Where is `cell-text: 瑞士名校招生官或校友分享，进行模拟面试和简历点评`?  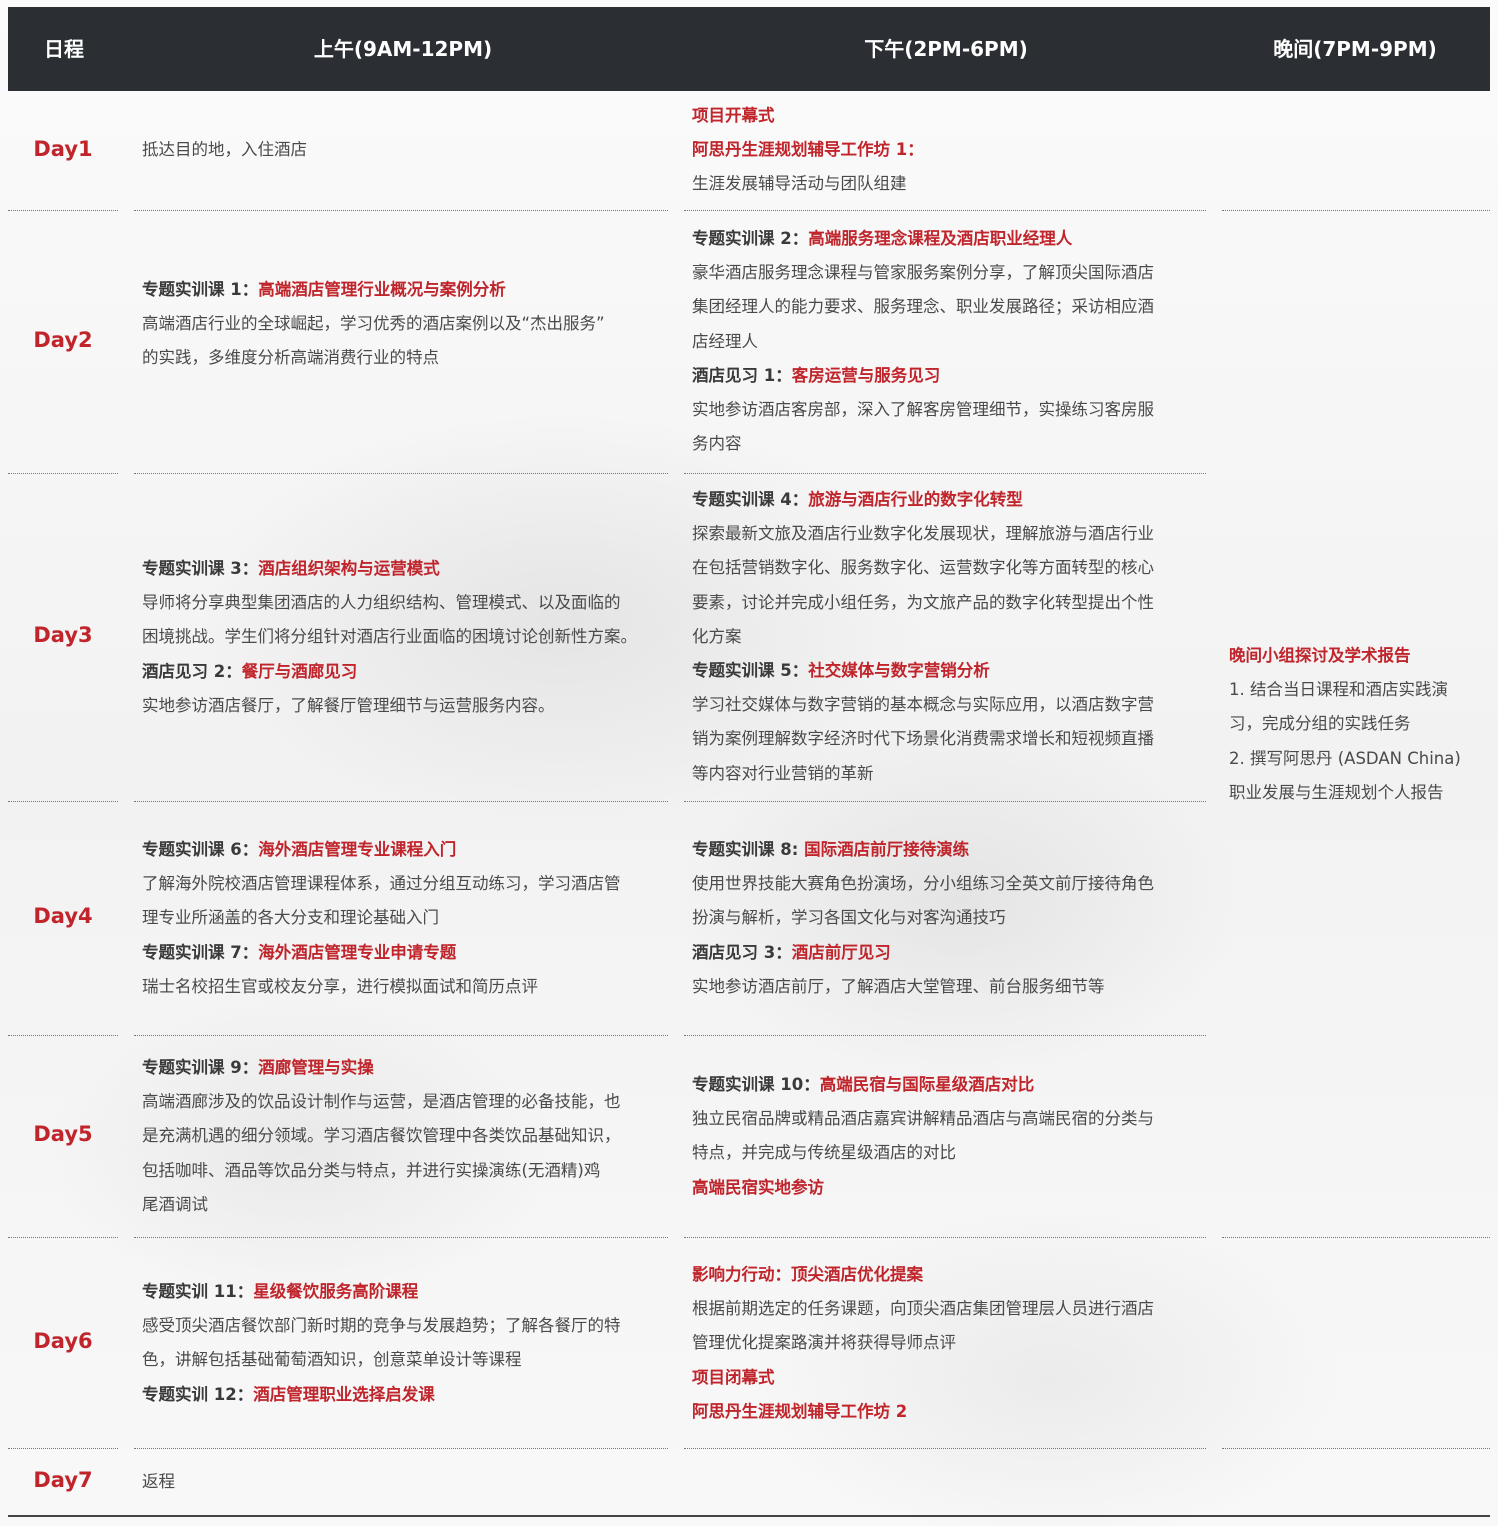
cell-text: 瑞士名校招生官或校友分享，进行模拟面试和简历点评 is located at coordinates (340, 986).